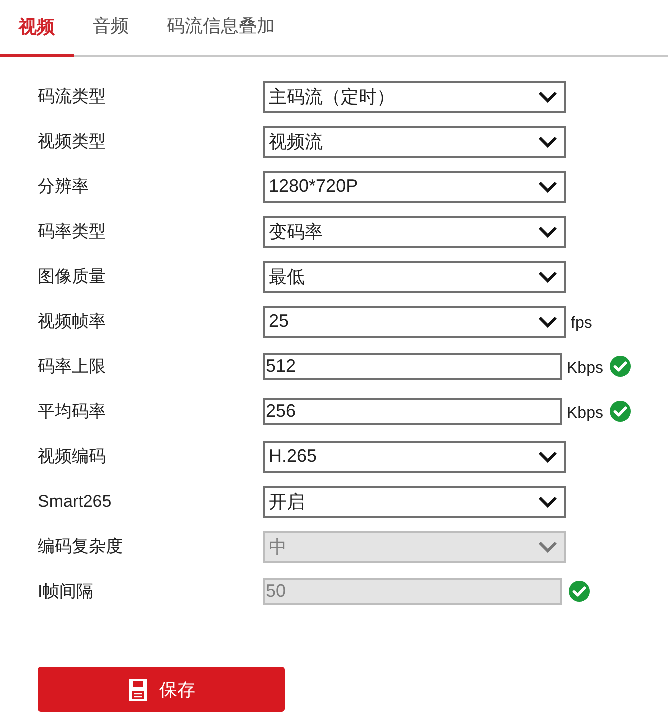 This screenshot has height=727, width=668. Describe the element at coordinates (414, 322) in the screenshot. I see `dropdown: 25` at that location.